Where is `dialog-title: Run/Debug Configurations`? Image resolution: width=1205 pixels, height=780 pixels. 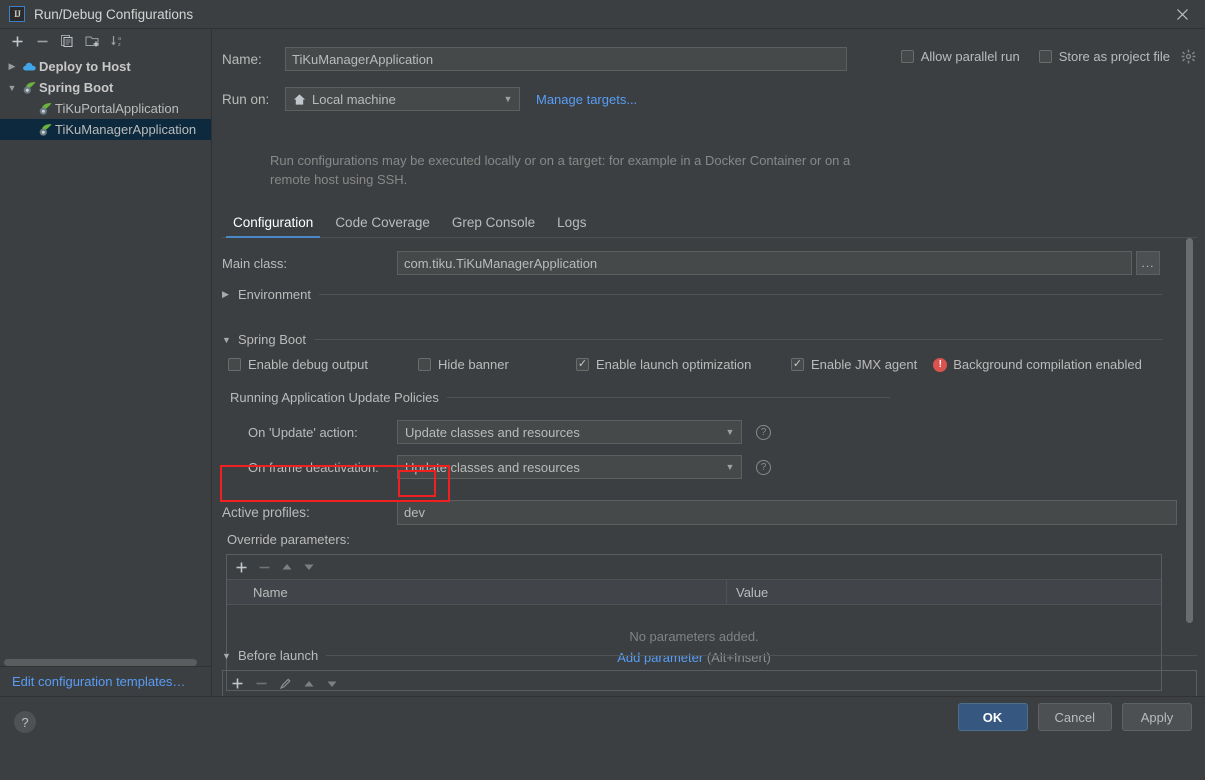
dialog-title: Run/Debug Configurations is located at coordinates (114, 14).